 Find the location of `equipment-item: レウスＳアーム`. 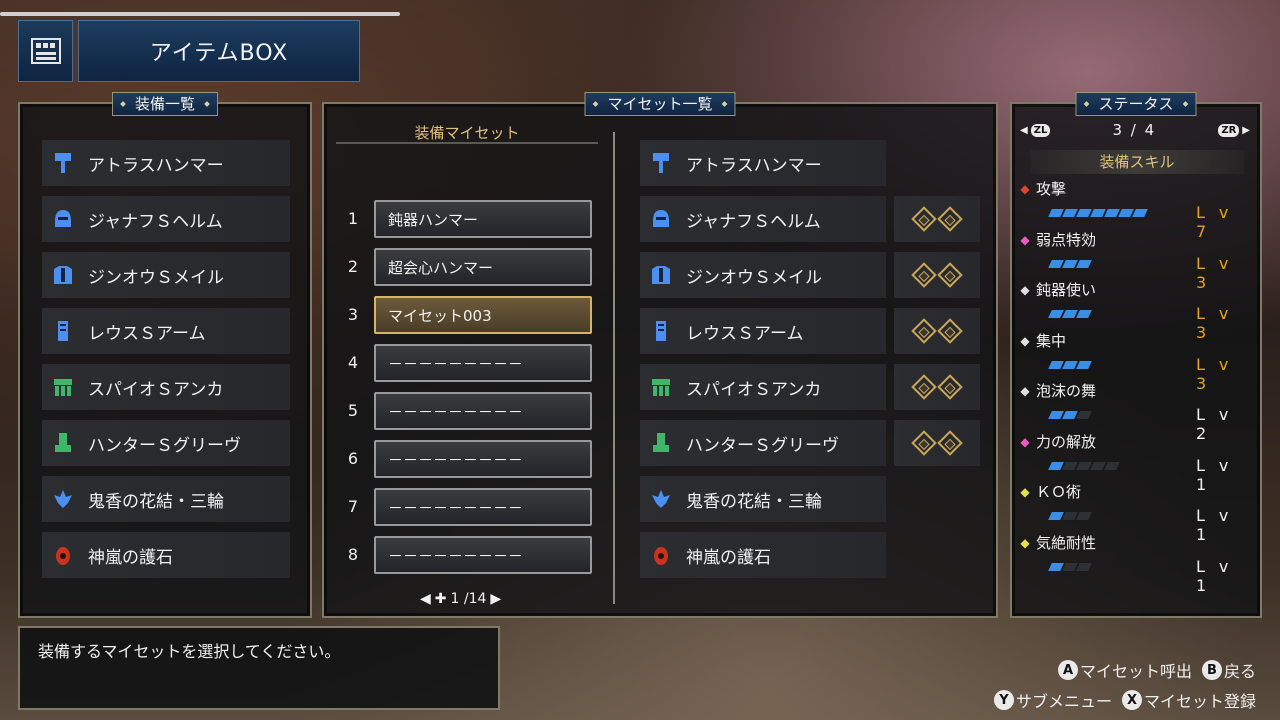

equipment-item: レウスＳアーム is located at coordinates (166, 331).